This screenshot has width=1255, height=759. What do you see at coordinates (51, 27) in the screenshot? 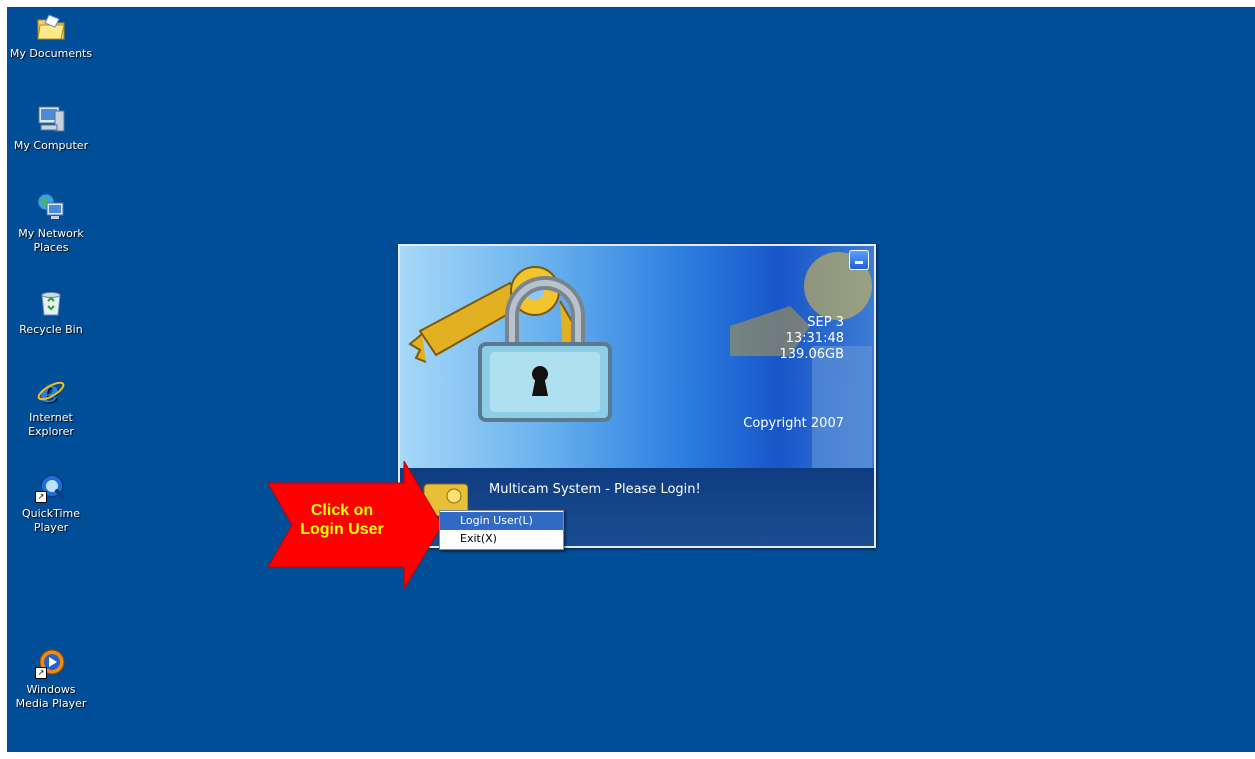
I see `folder-icon` at bounding box center [51, 27].